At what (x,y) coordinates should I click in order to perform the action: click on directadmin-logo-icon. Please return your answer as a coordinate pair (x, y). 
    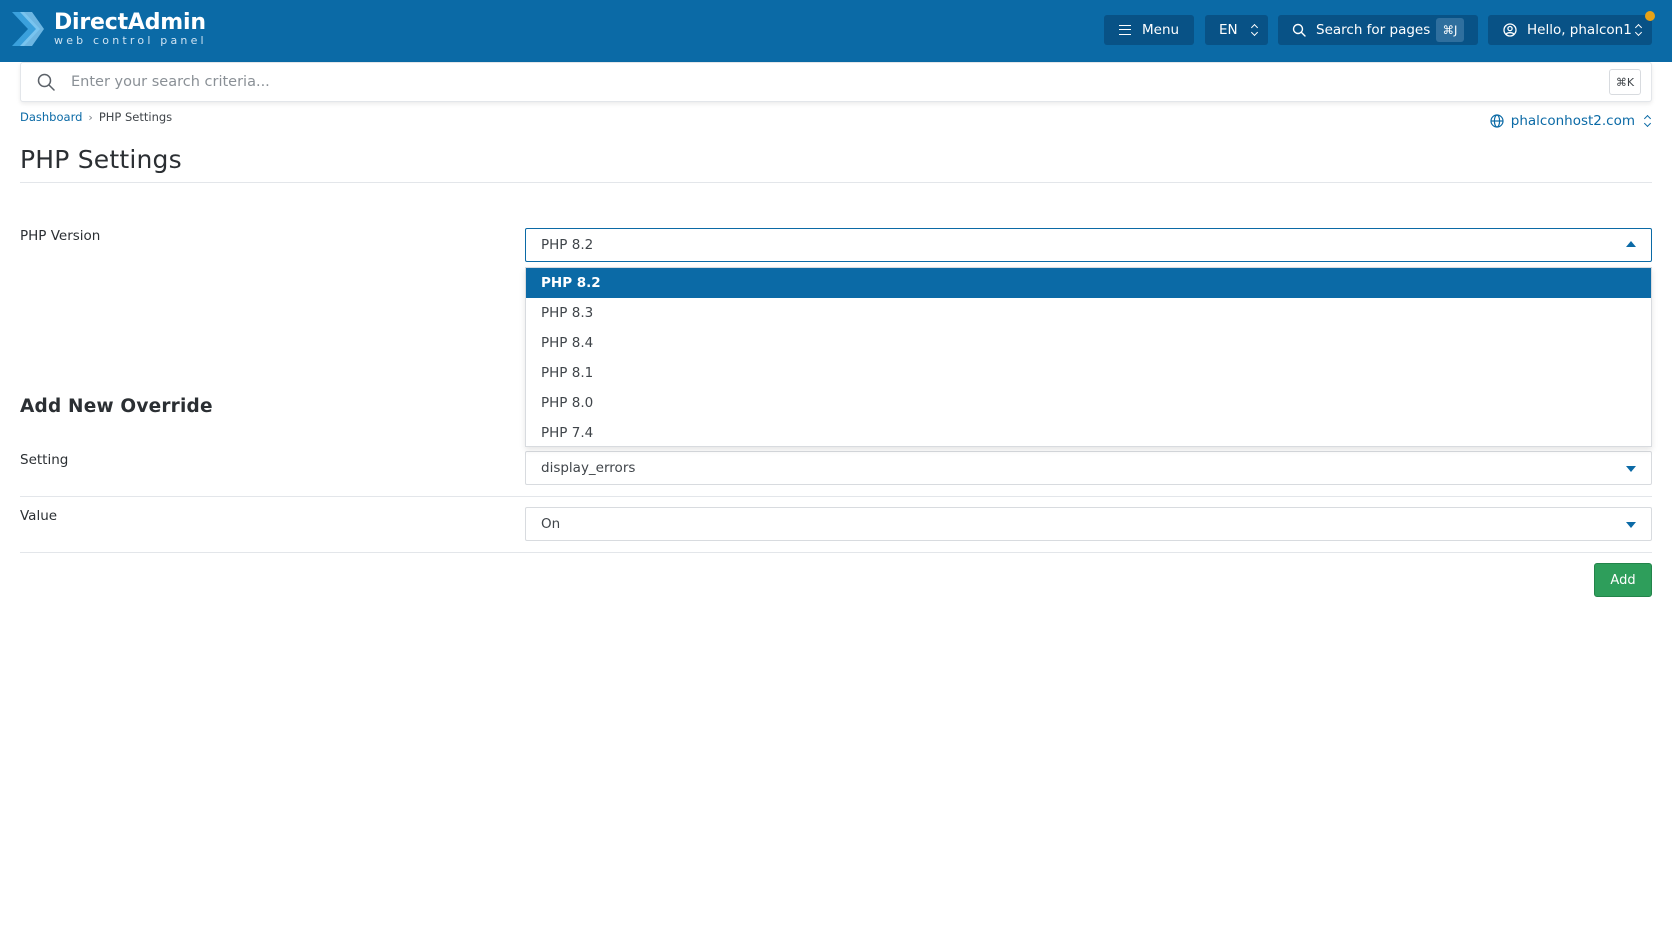
    Looking at the image, I should click on (28, 29).